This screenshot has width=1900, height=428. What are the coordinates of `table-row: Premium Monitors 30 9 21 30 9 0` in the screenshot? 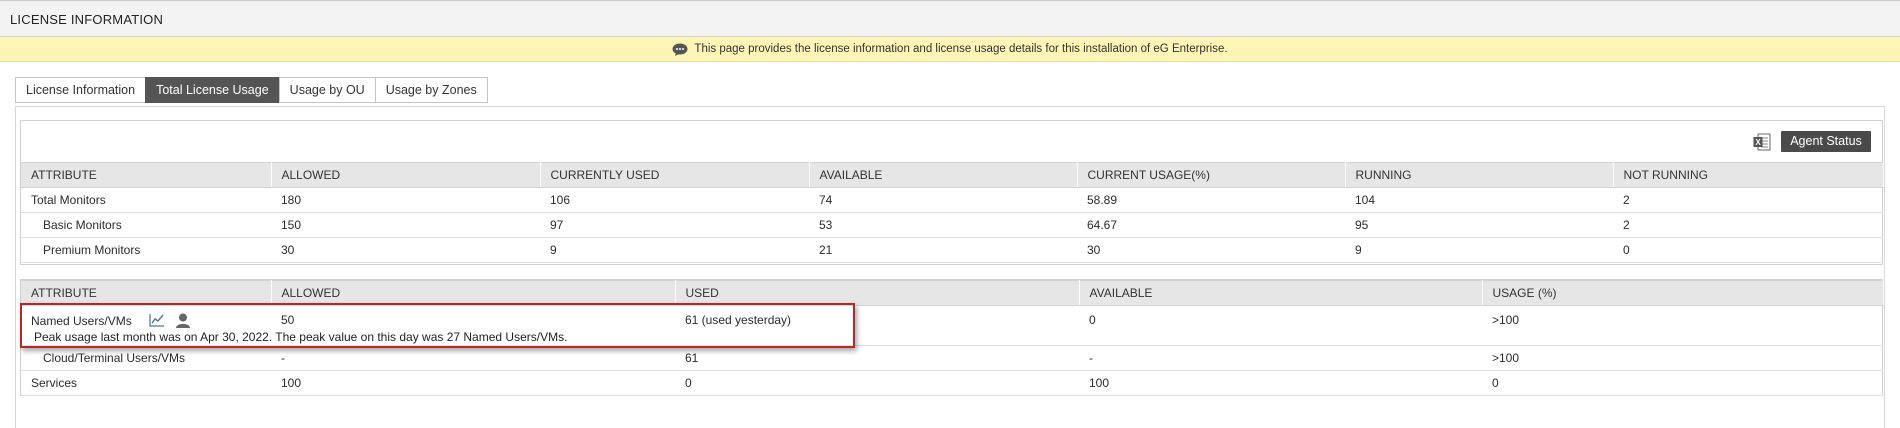 It's located at (952, 250).